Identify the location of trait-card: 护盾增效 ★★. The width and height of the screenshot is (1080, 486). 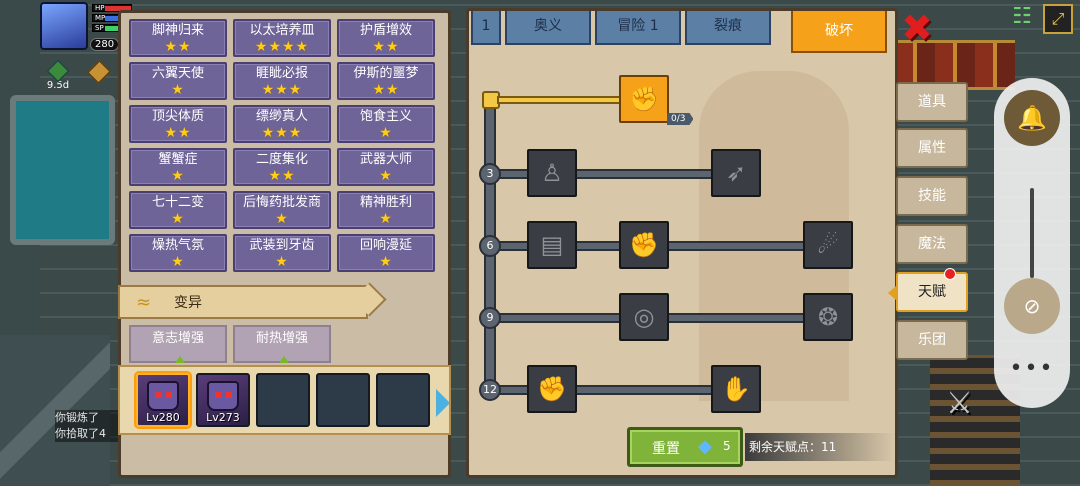
(386, 38).